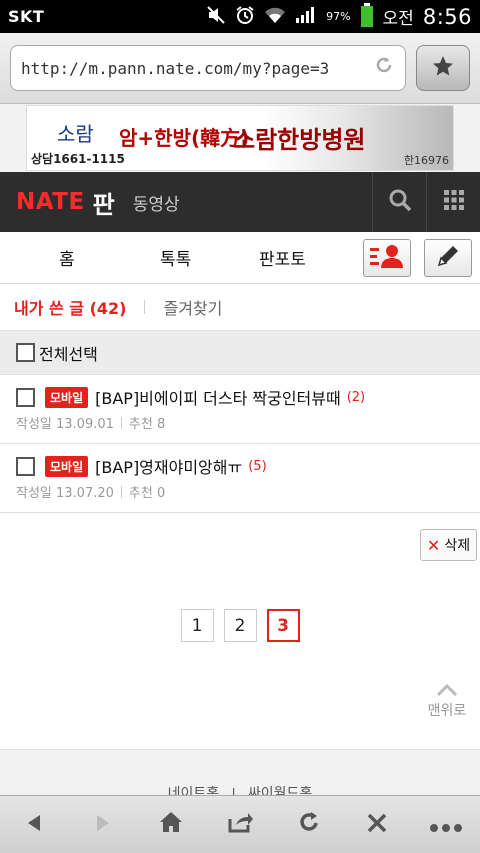  What do you see at coordinates (282, 257) in the screenshot?
I see `tab-photo: 판포토` at bounding box center [282, 257].